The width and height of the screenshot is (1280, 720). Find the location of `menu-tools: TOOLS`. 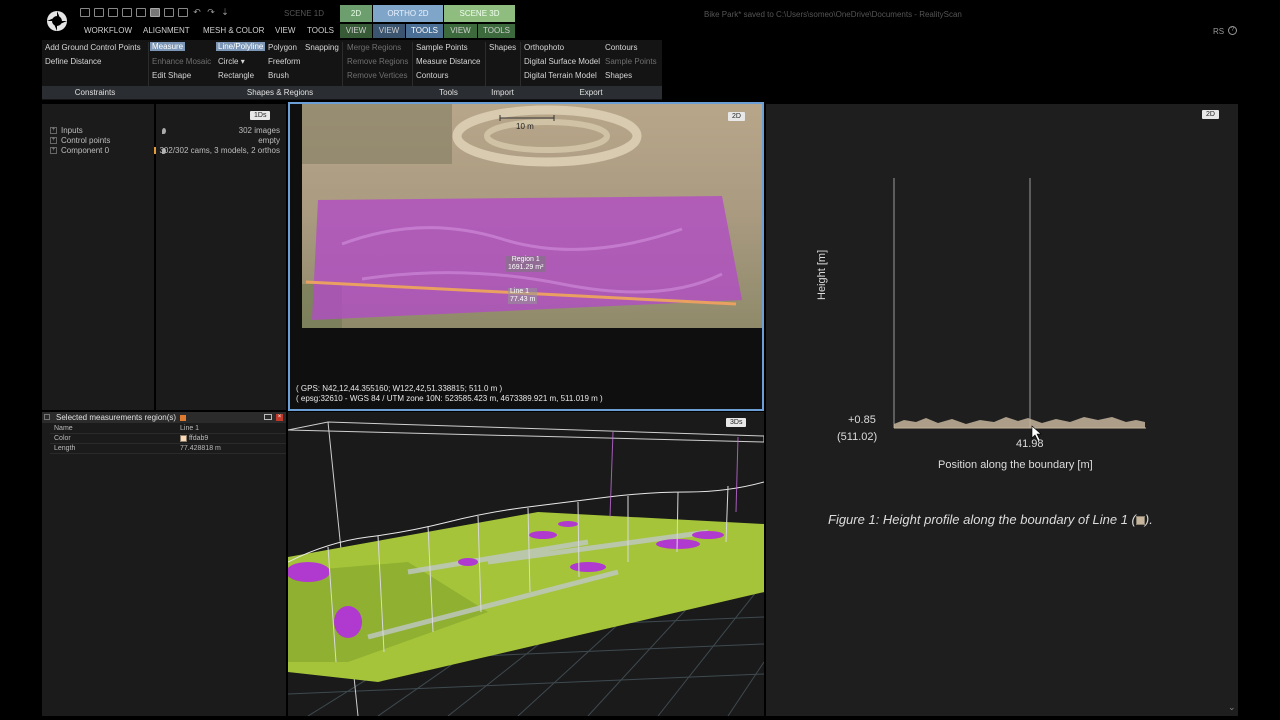

menu-tools: TOOLS is located at coordinates (320, 31).